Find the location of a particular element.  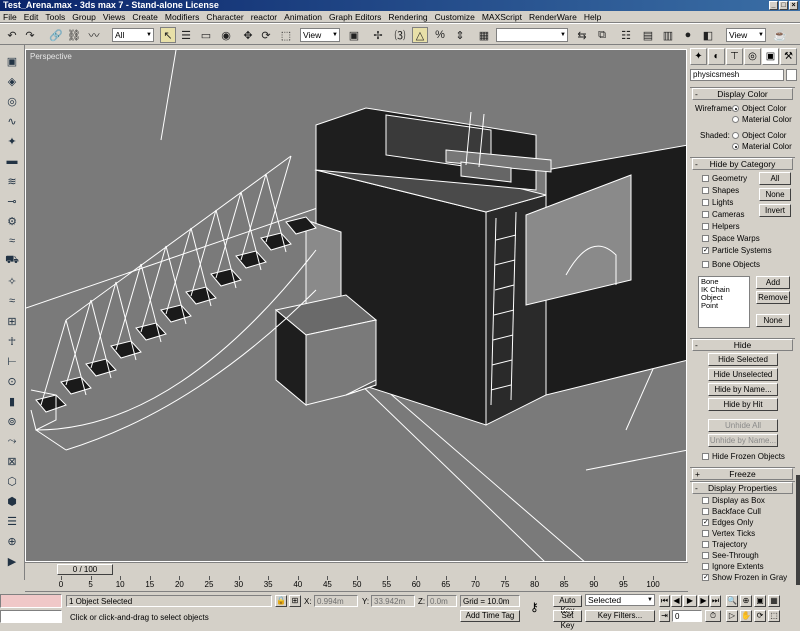

menu-rendering: Rendering is located at coordinates (407, 17).